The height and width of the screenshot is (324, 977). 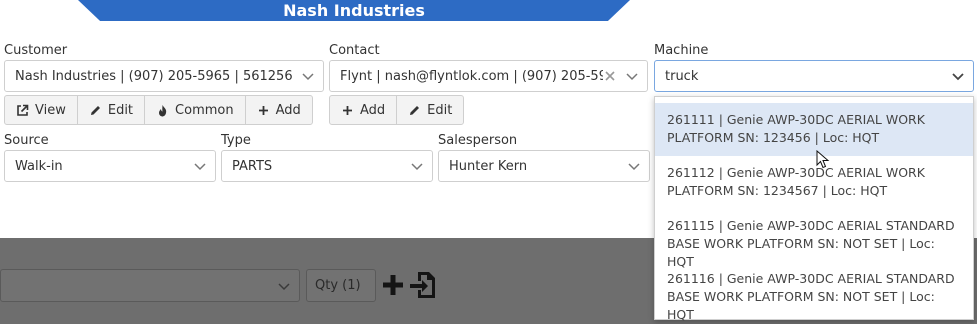 I want to click on machine-option-line1: 261116 | Genie AWP-30DC AERIAL STANDARD, so click(x=811, y=278).